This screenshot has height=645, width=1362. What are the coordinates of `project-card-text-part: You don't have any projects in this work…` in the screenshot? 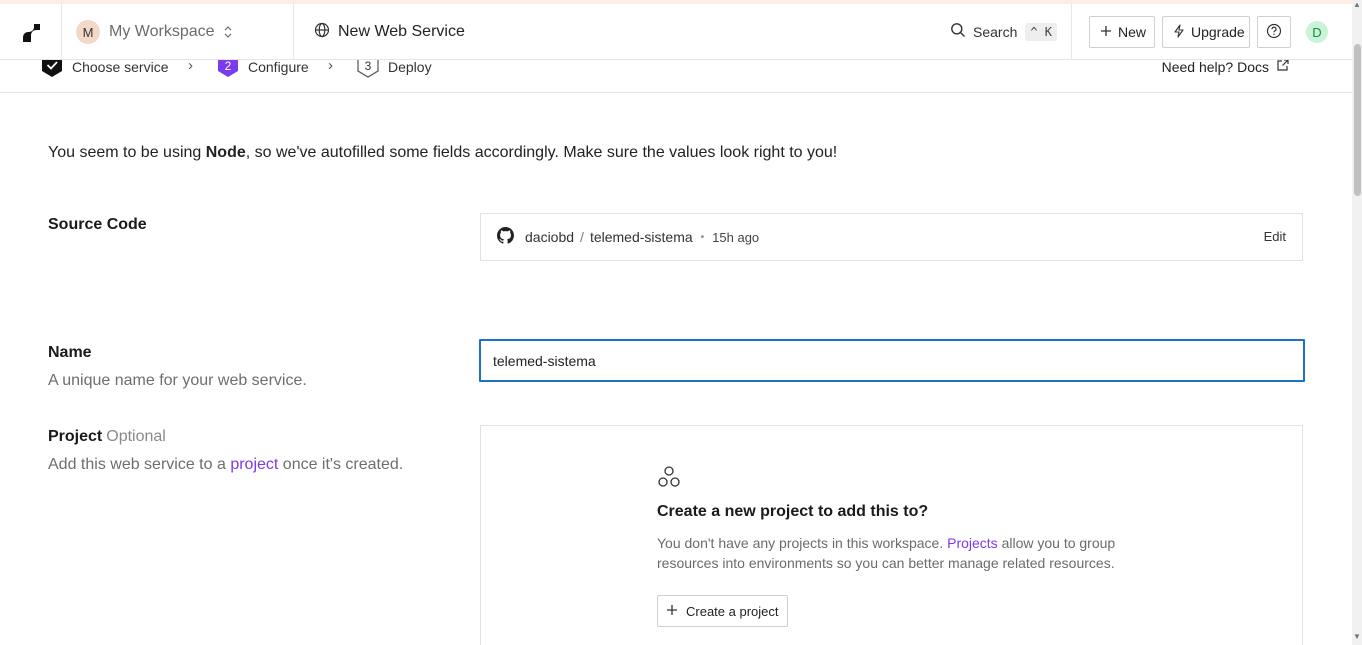 It's located at (802, 543).